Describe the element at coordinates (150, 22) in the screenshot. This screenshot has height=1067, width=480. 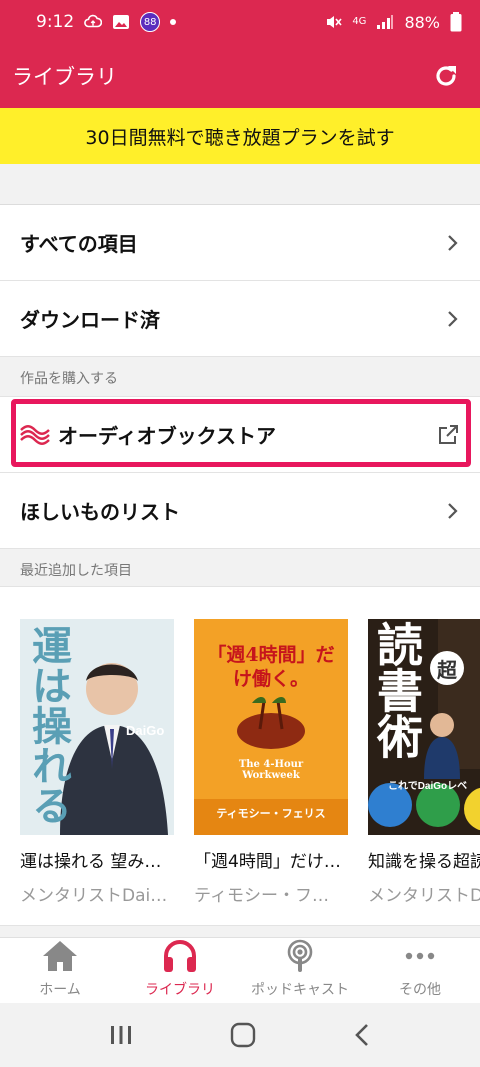
I see `notification-badge: 88` at that location.